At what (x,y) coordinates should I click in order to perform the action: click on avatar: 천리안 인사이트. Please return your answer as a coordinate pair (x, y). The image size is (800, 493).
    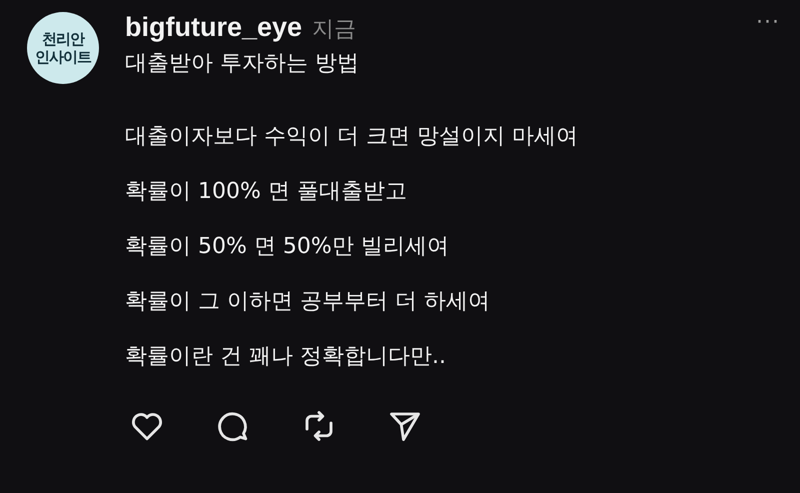
    Looking at the image, I should click on (63, 48).